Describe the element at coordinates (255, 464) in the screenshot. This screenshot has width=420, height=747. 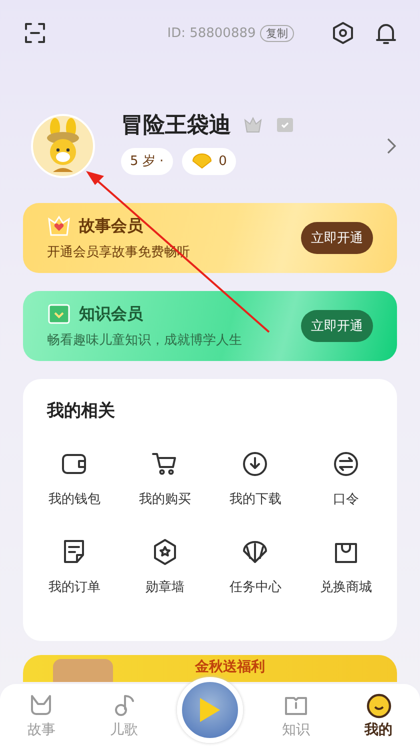
I see `download-icon` at that location.